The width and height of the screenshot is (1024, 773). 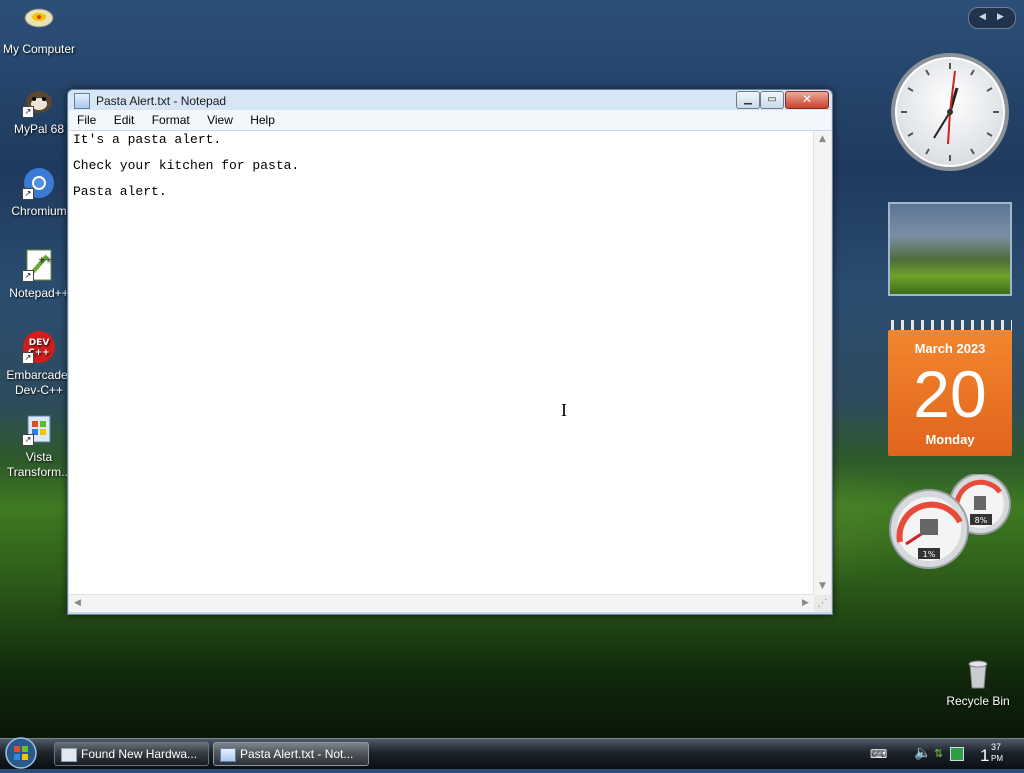 What do you see at coordinates (822, 586) in the screenshot?
I see `scroll-down-icon: ▼` at bounding box center [822, 586].